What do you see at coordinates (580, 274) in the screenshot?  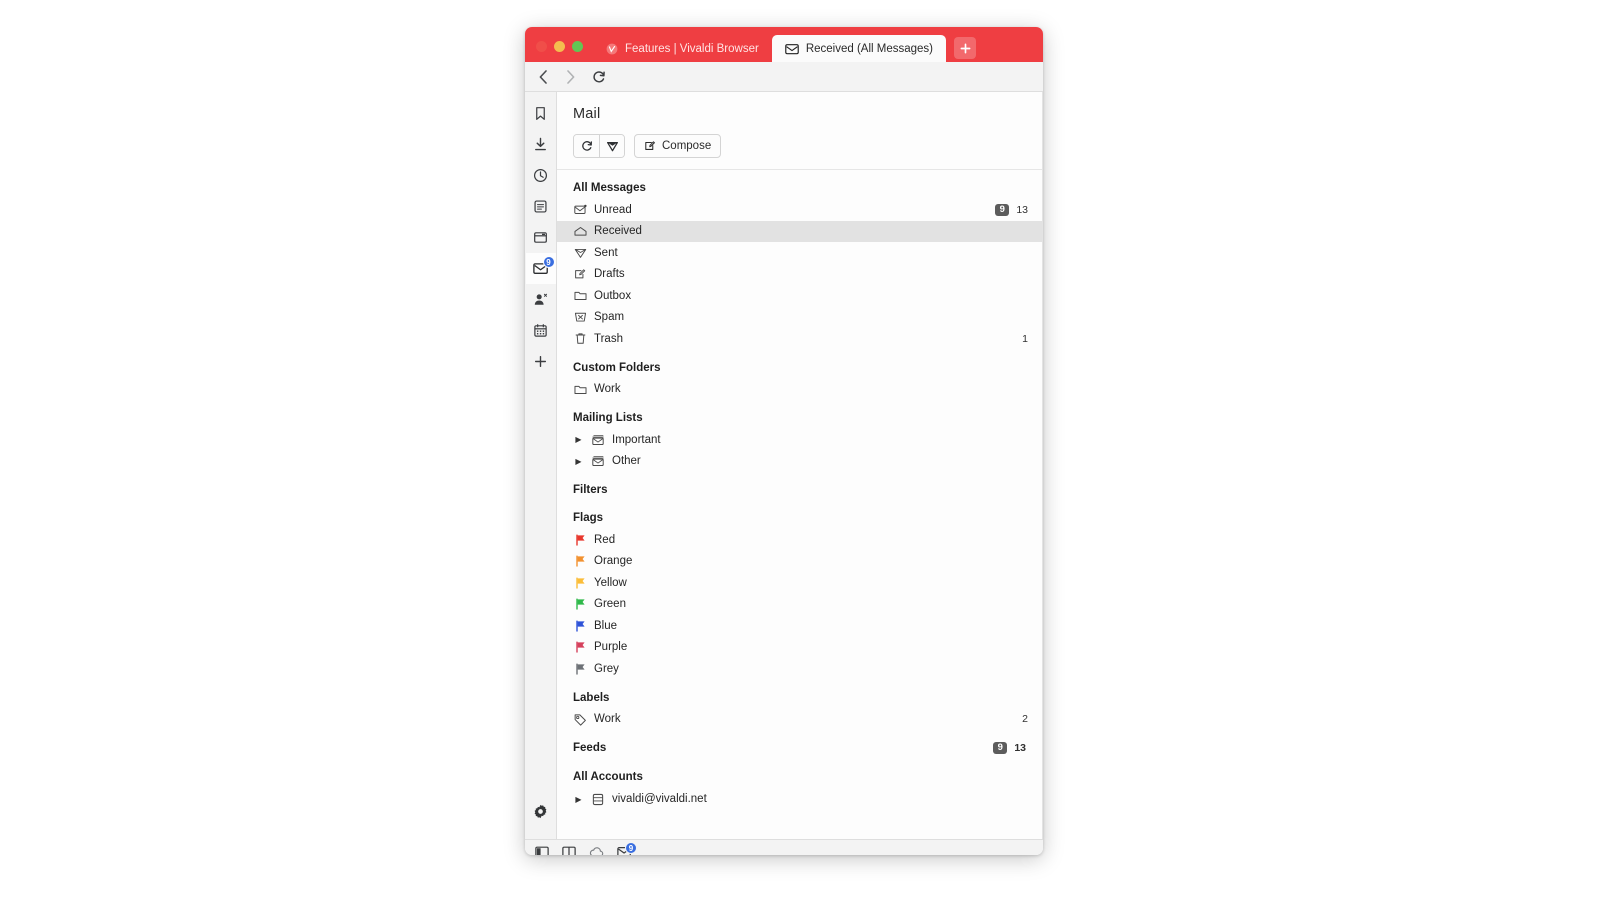 I see `draft-pencil-icon` at bounding box center [580, 274].